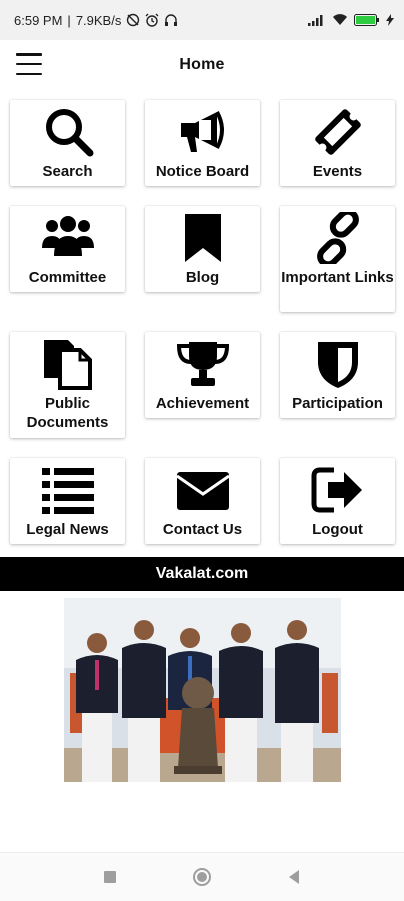 The width and height of the screenshot is (404, 901). I want to click on charging-icon, so click(390, 20).